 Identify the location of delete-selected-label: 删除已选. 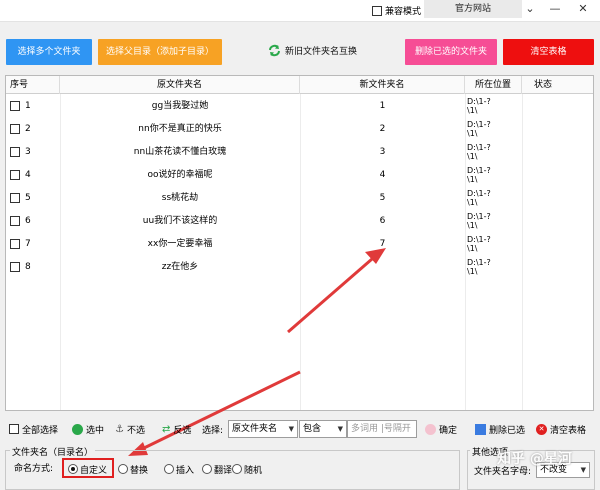
(507, 430).